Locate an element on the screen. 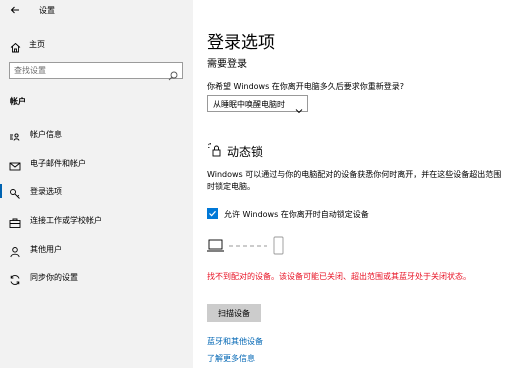  search-box is located at coordinates (96, 71).